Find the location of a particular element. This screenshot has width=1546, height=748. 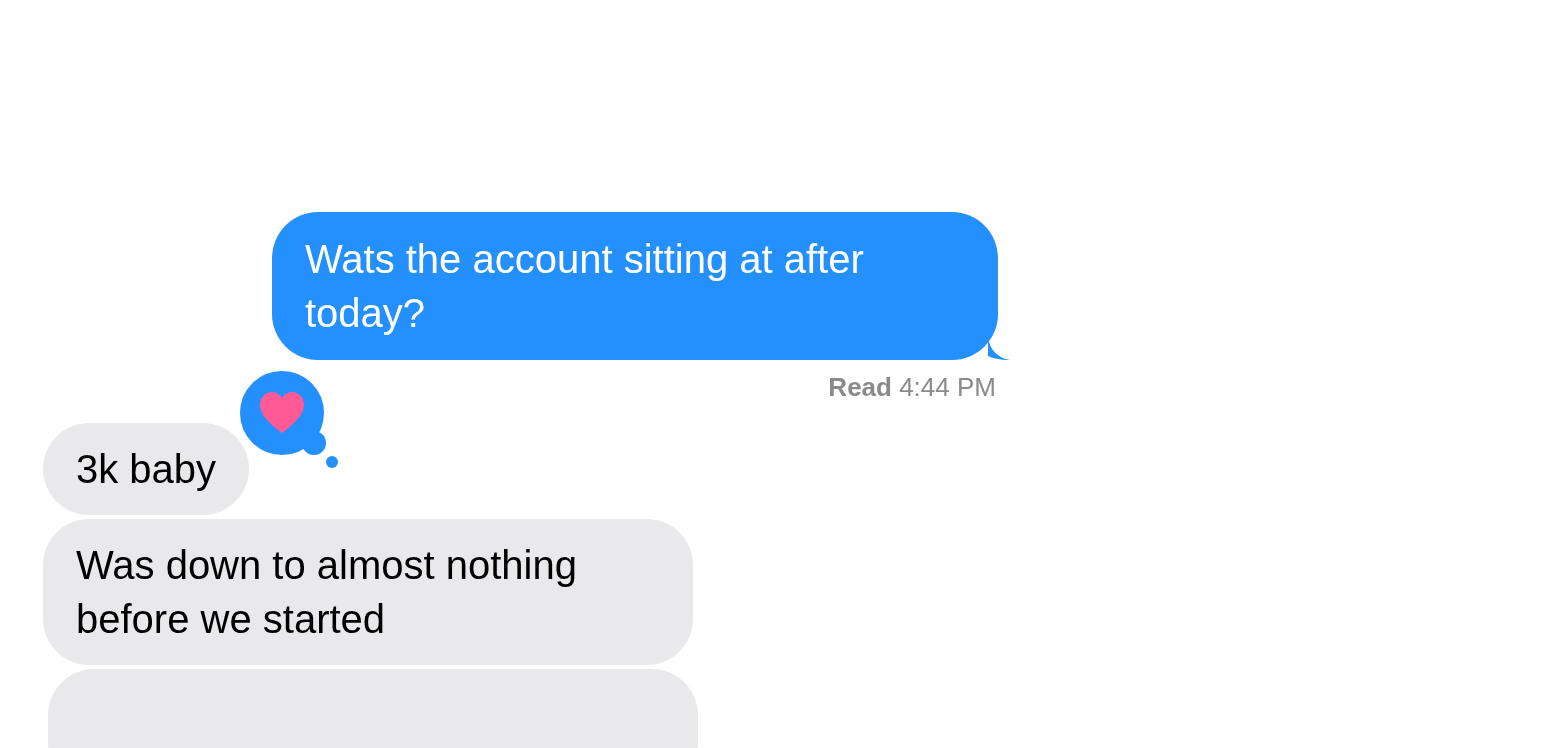

sent-message: Wats the account sitting at after today? is located at coordinates (635, 286).